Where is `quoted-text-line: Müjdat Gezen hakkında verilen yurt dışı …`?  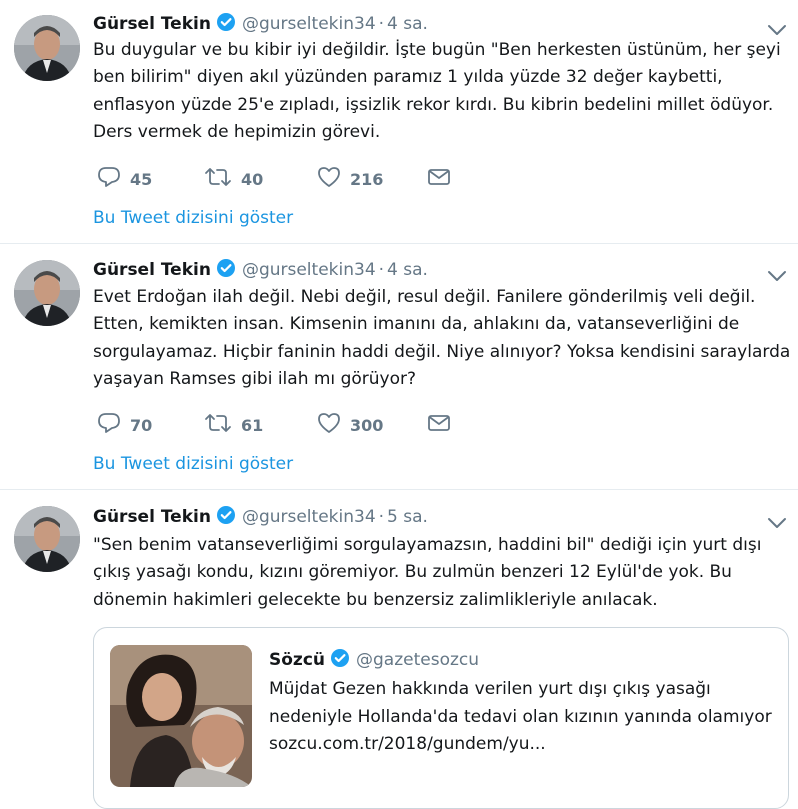
quoted-text-line: Müjdat Gezen hakkında verilen yurt dışı … is located at coordinates (490, 689).